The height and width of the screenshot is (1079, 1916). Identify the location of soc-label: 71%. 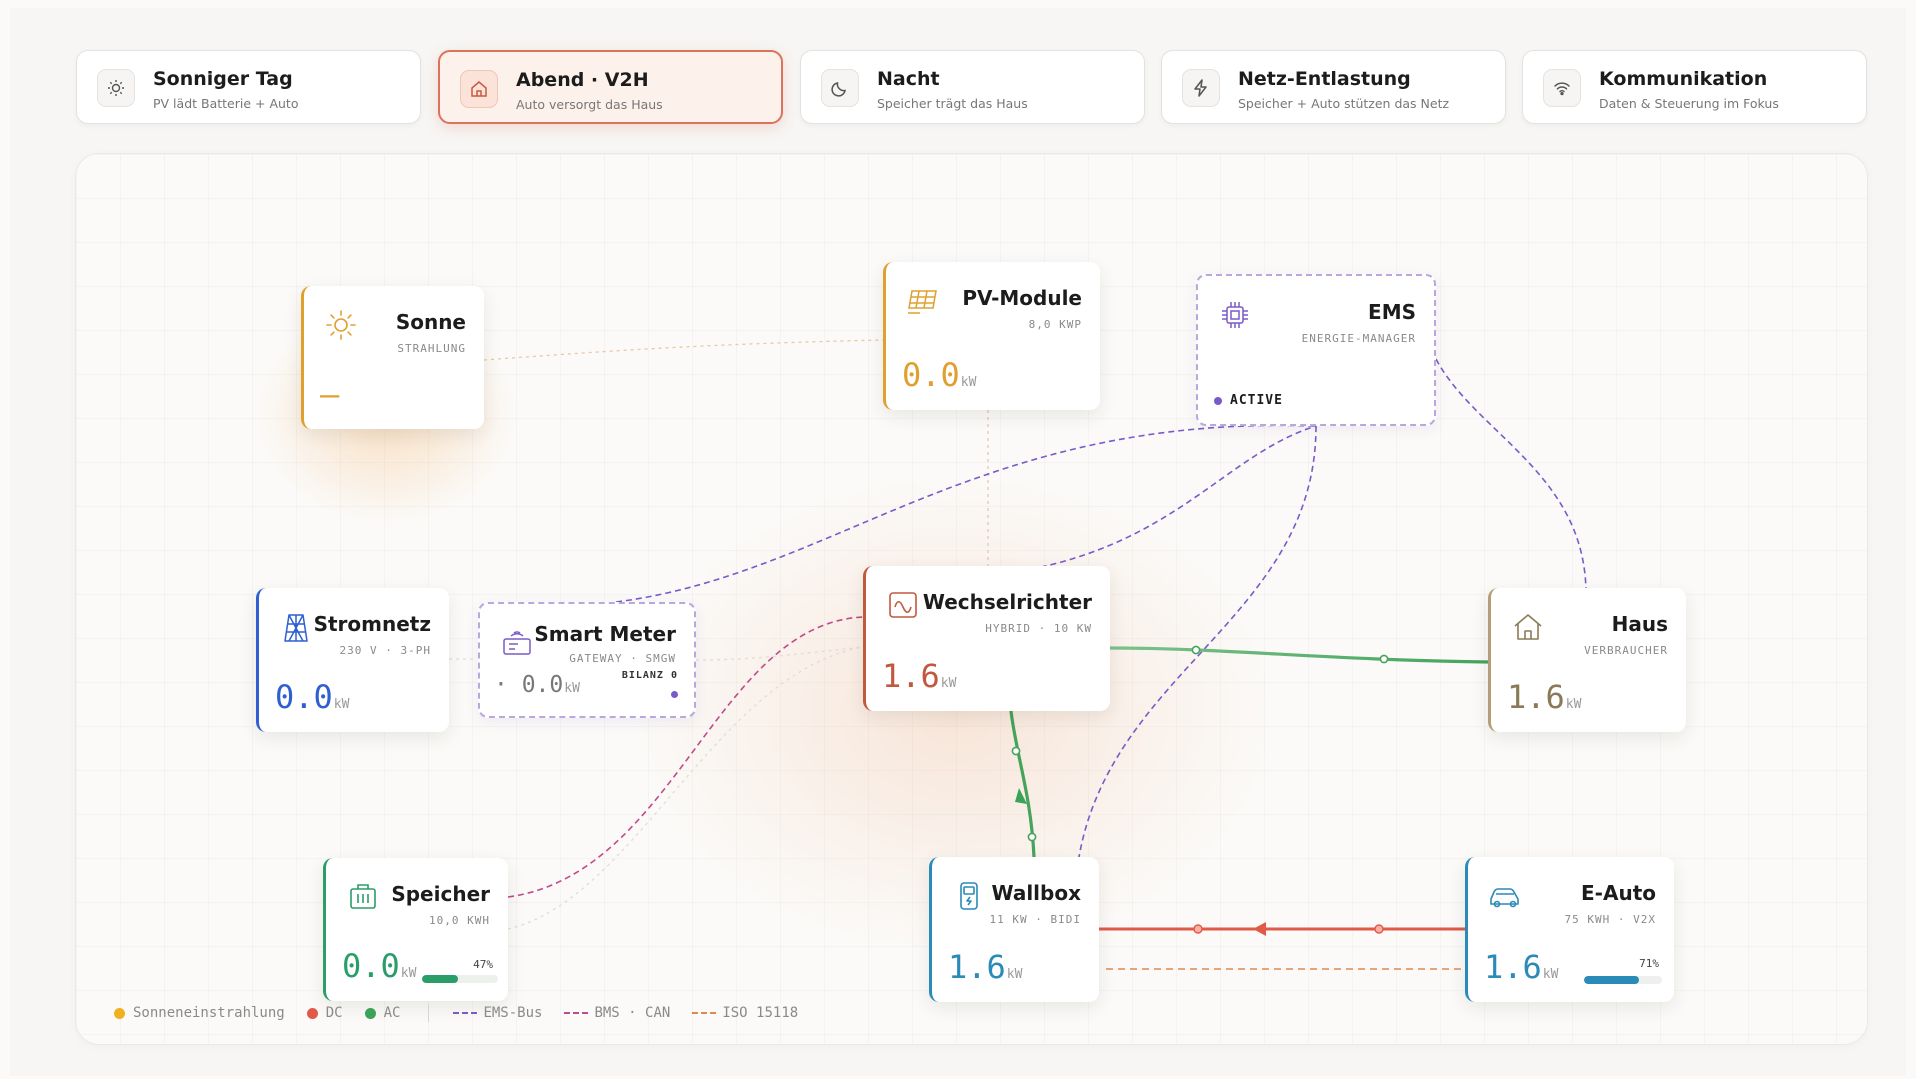
(1649, 963).